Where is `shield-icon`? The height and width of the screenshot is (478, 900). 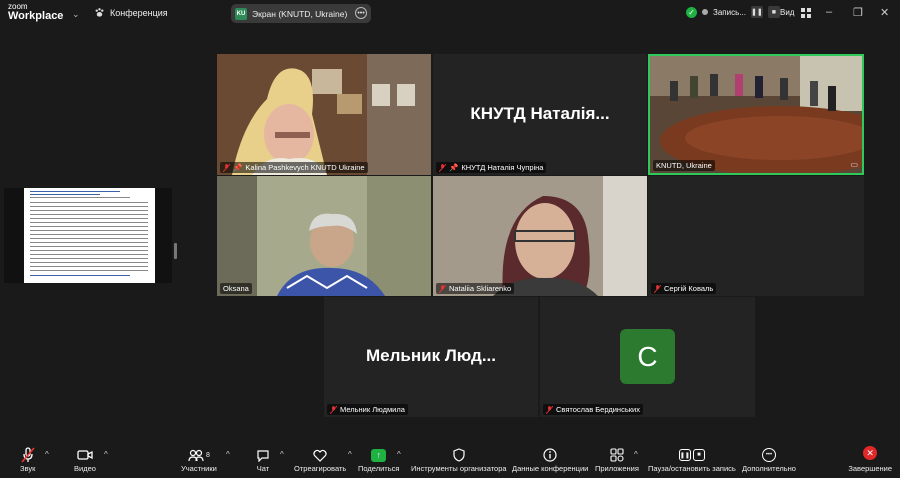 shield-icon is located at coordinates (459, 455).